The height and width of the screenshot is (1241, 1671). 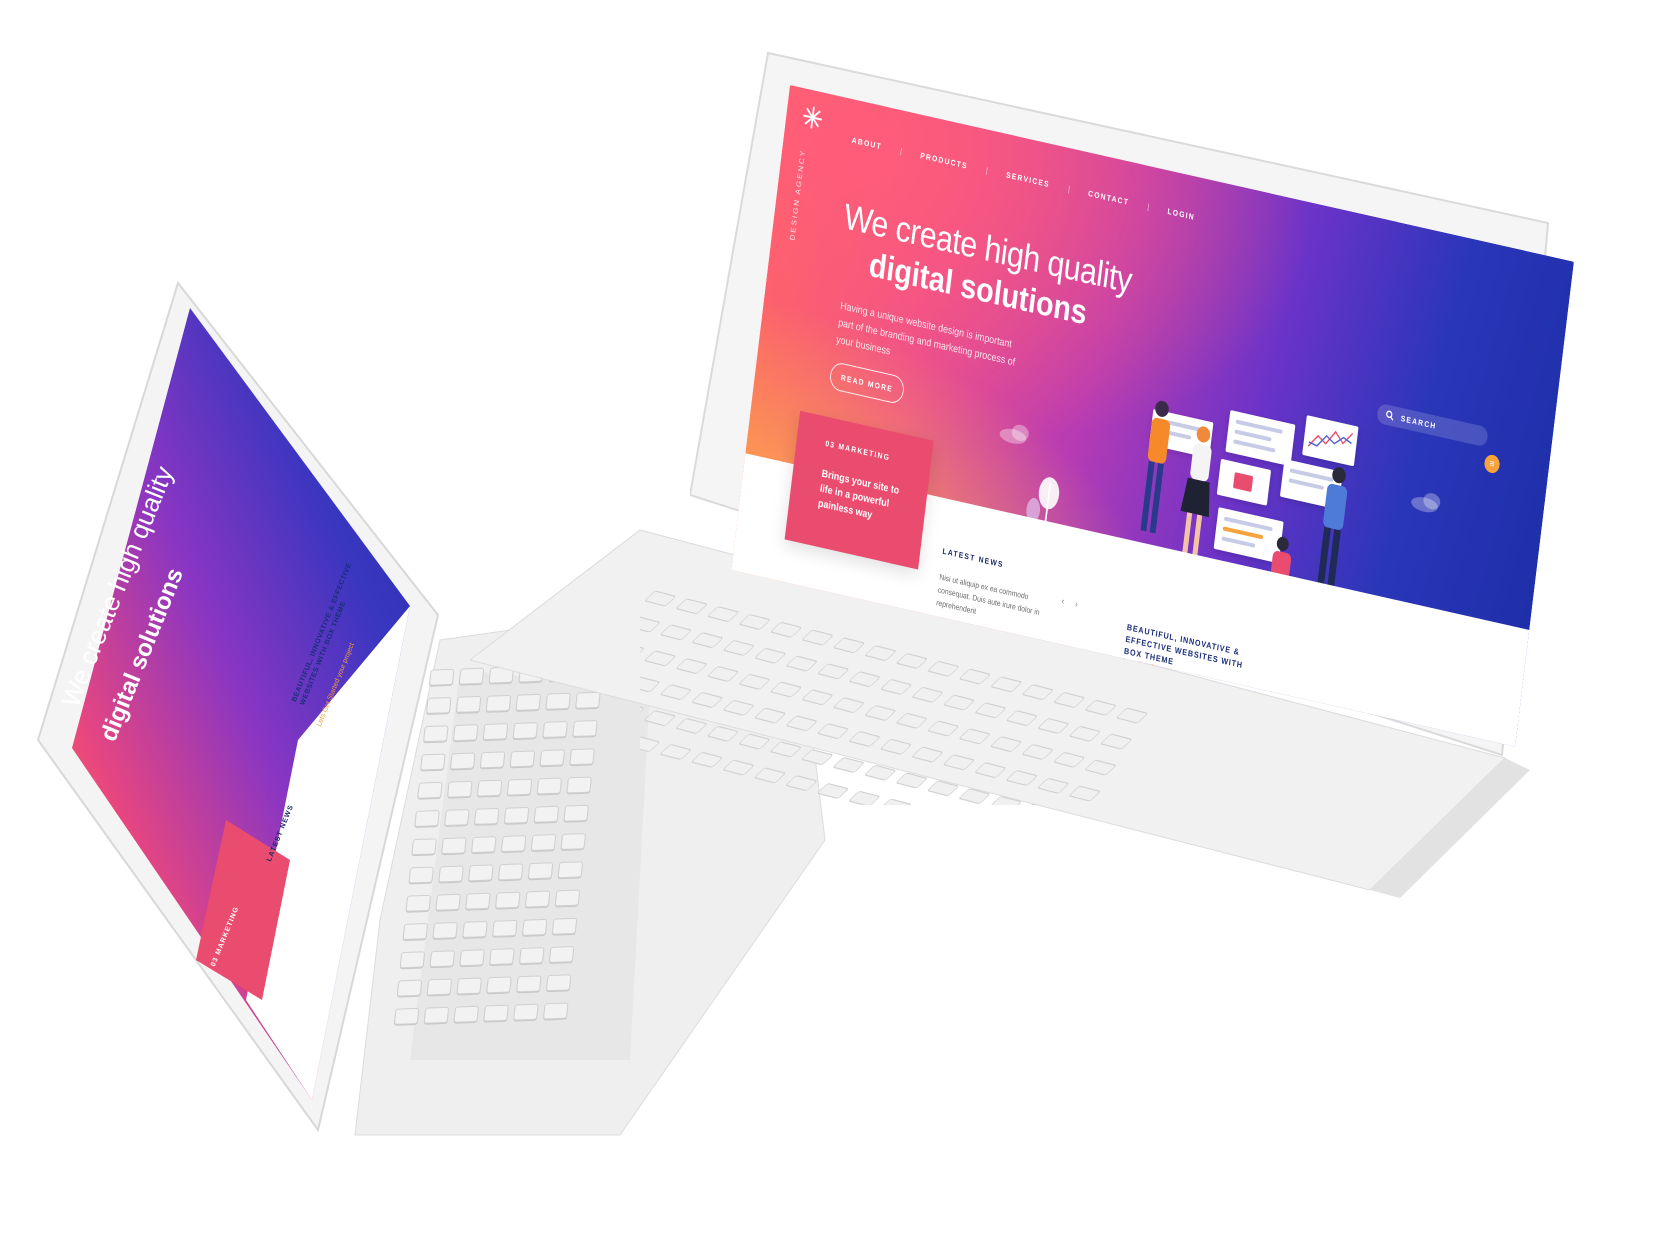 I want to click on menu-icon: ≡, so click(x=1492, y=464).